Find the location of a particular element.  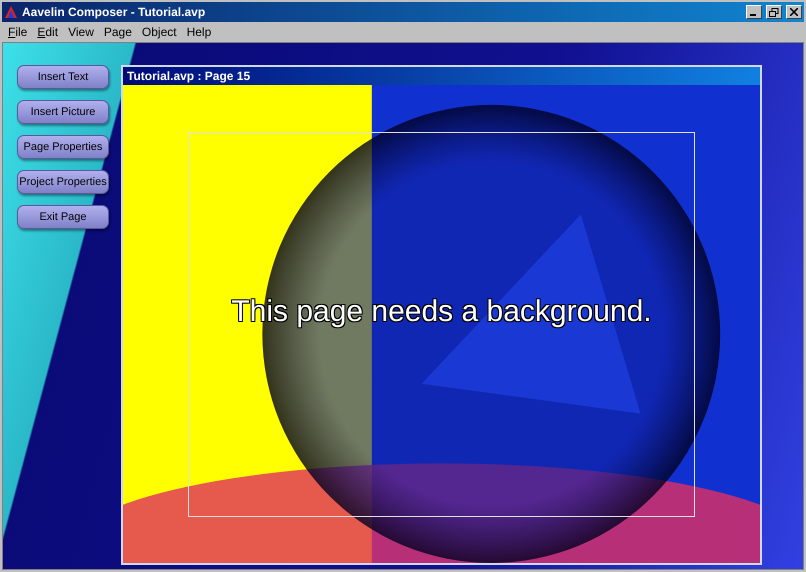

page-window-title: Tutorial.avp : Page 15 is located at coordinates (188, 76).